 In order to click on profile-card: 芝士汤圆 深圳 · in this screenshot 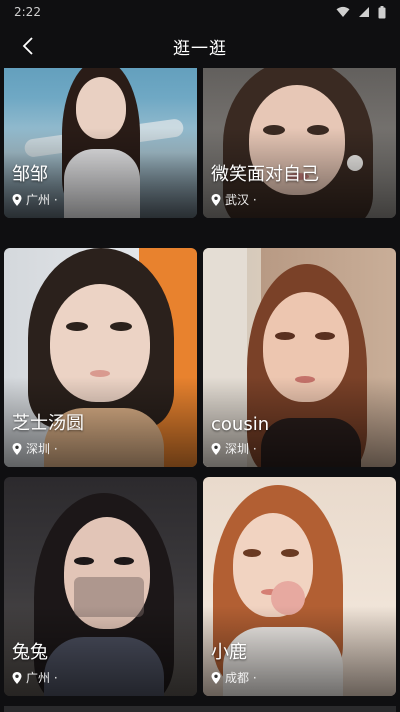, I will do `click(100, 357)`.